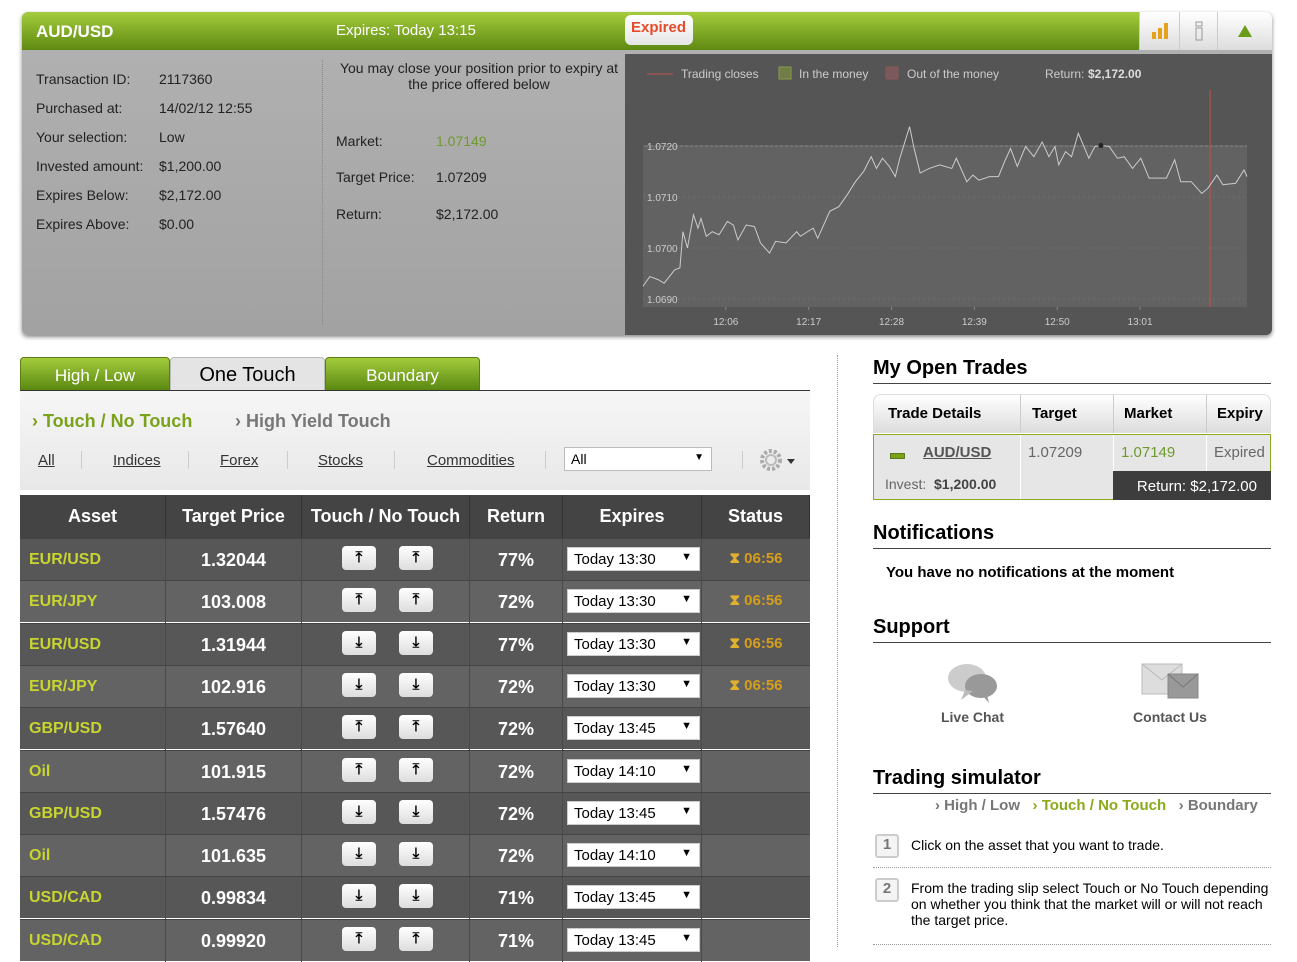  I want to click on col-touch-no-touch: Touch / No Touch, so click(386, 516).